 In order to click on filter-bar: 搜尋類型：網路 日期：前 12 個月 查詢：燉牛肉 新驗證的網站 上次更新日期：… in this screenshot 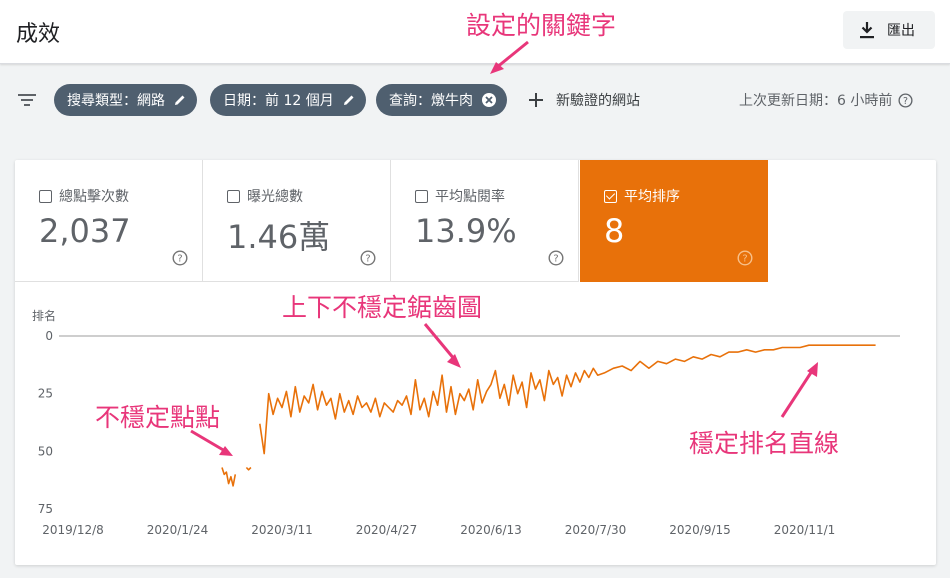, I will do `click(475, 100)`.